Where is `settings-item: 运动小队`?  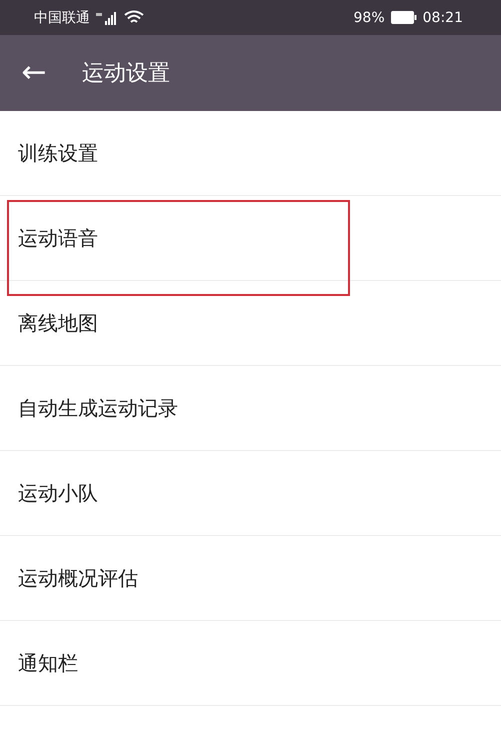
settings-item: 运动小队 is located at coordinates (250, 493).